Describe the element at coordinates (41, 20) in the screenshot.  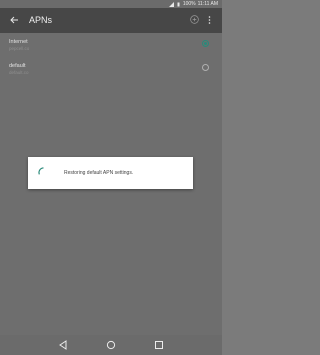
I see `page-title: APNs` at that location.